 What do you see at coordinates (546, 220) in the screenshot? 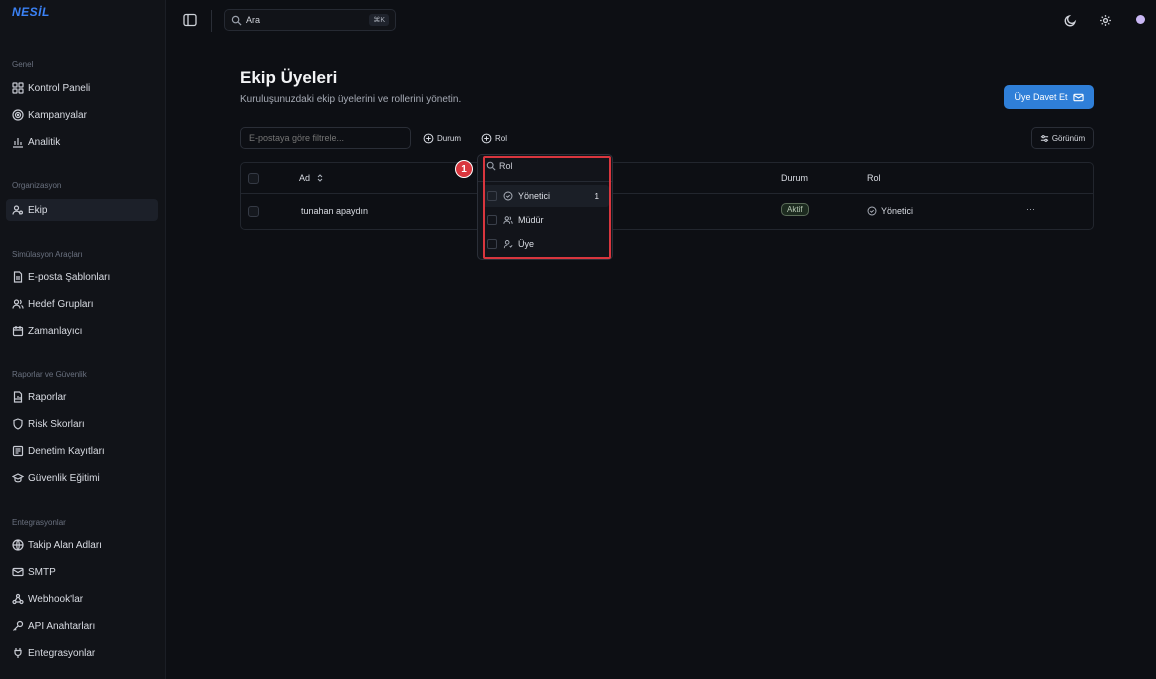
I see `role-option-manager: Müdür` at bounding box center [546, 220].